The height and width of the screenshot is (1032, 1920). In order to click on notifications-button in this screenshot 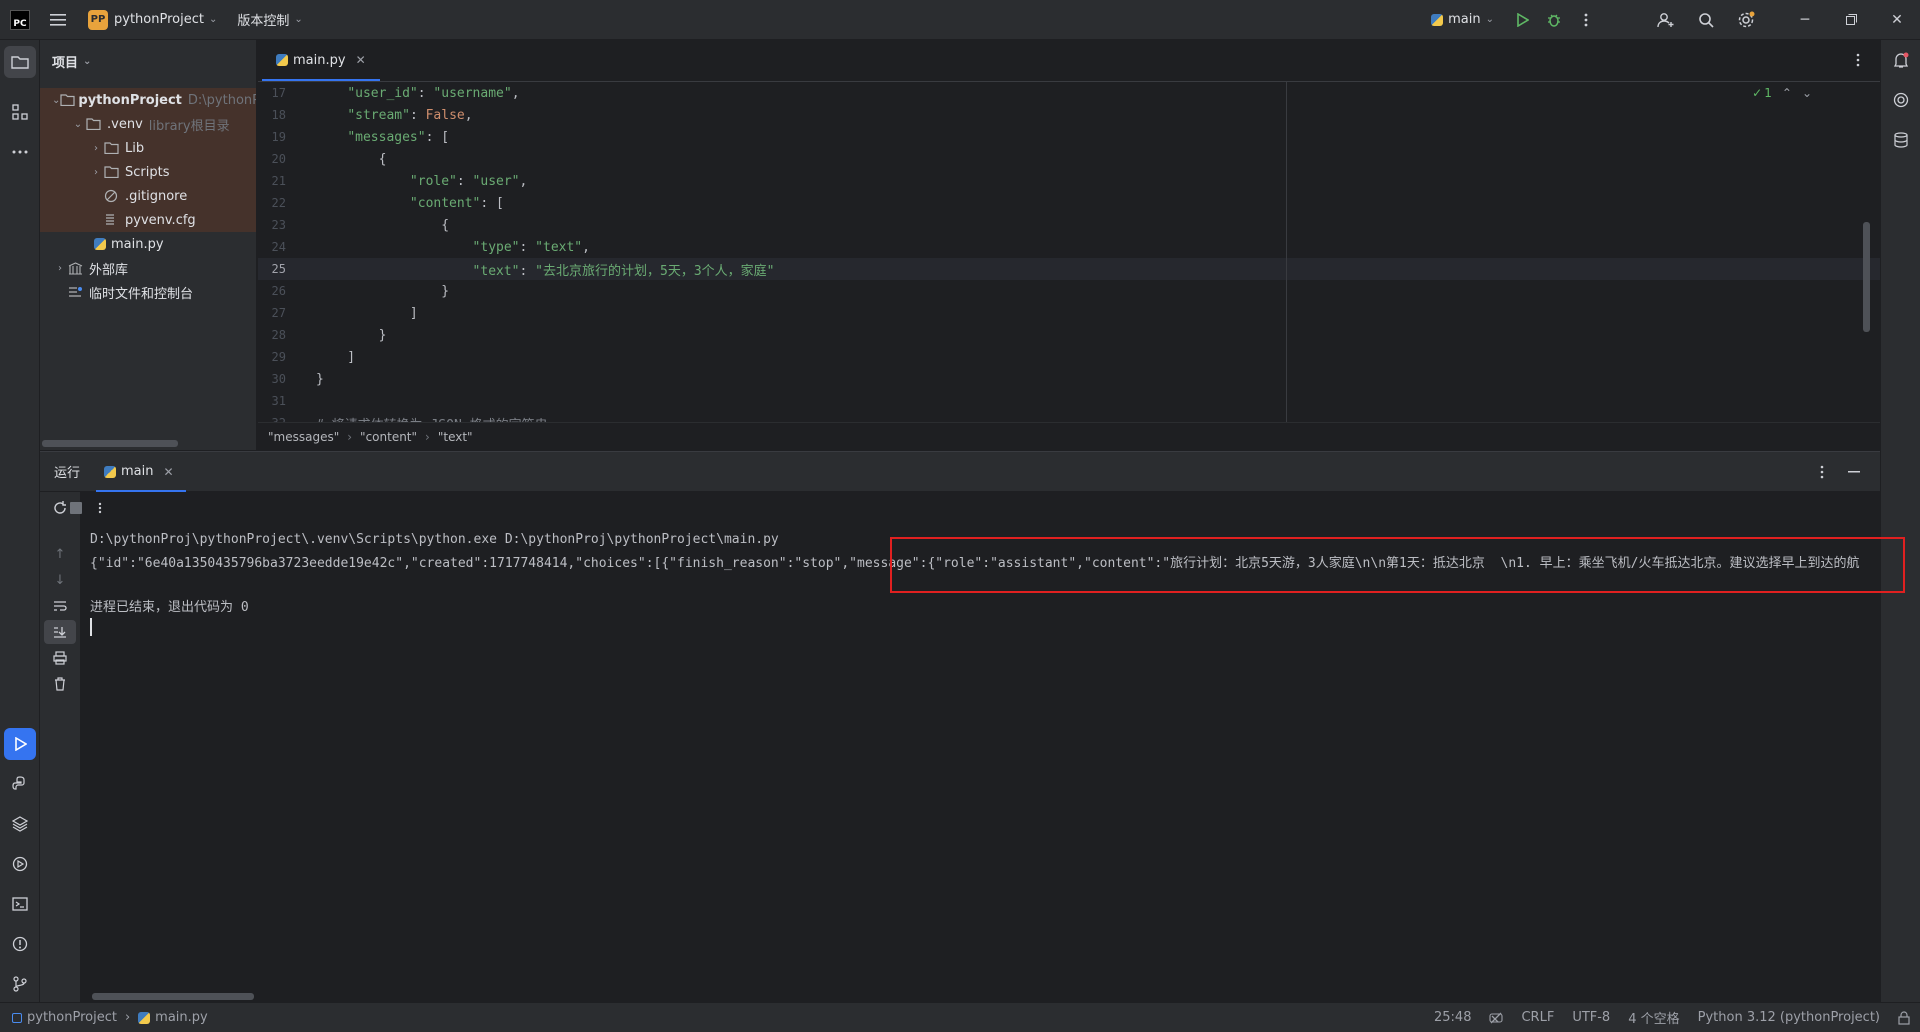, I will do `click(1901, 60)`.